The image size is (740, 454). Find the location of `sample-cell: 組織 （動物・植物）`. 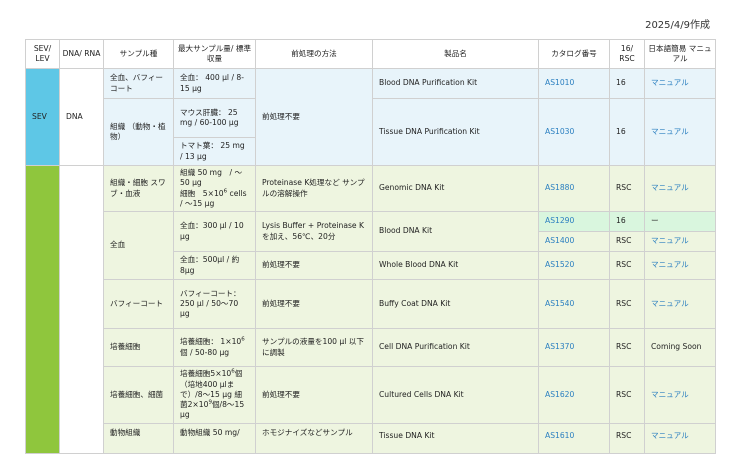

sample-cell: 組織 （動物・植物） is located at coordinates (138, 132).